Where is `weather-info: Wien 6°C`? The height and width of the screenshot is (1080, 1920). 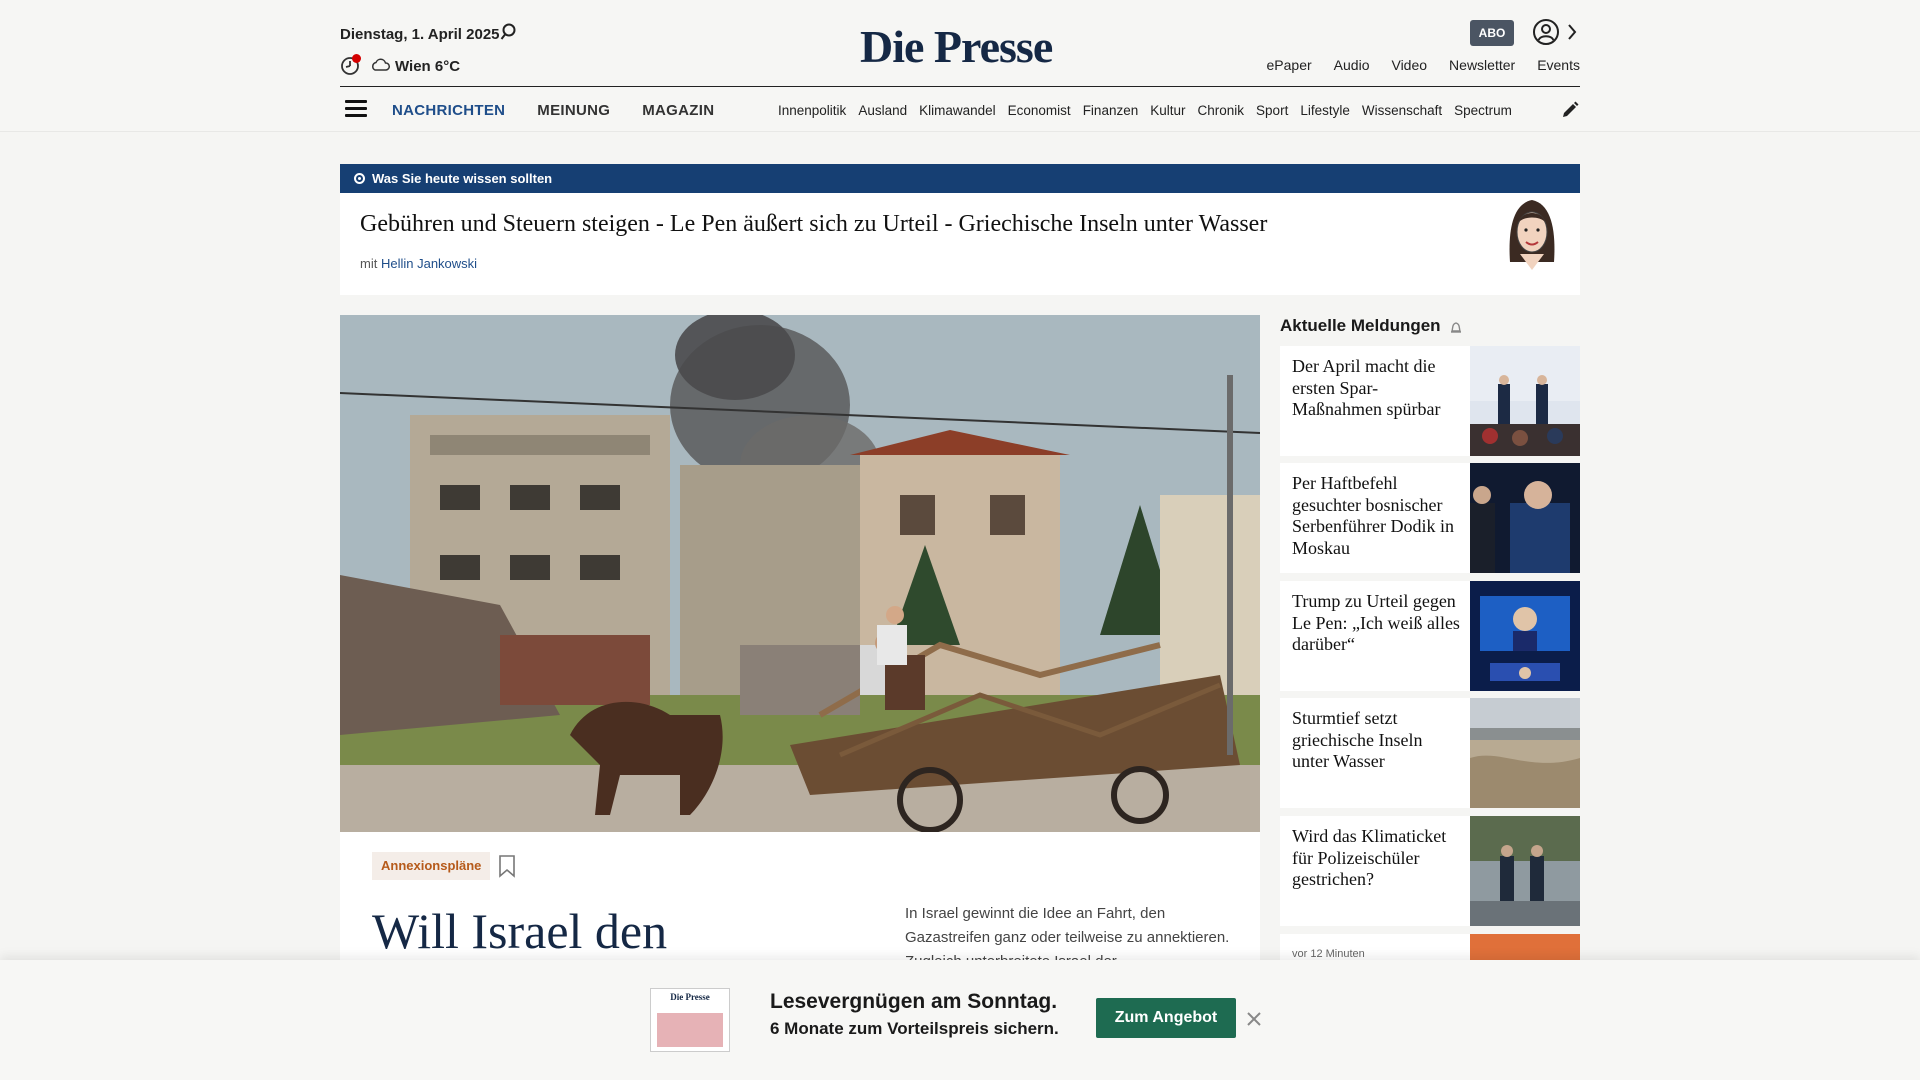 weather-info: Wien 6°C is located at coordinates (427, 66).